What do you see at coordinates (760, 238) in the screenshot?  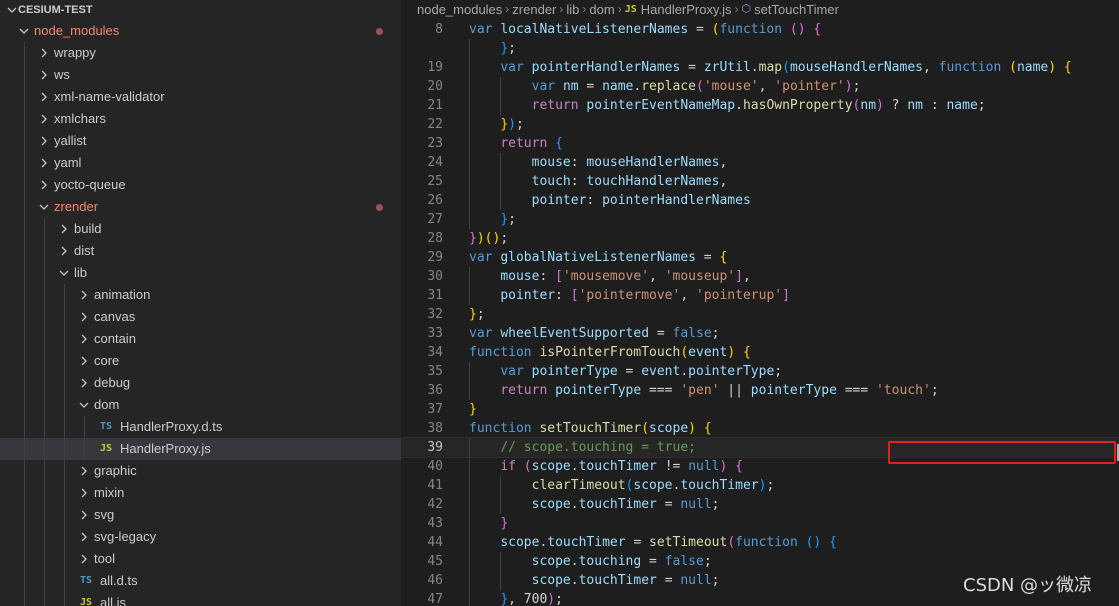 I see `code-line: 28})();` at bounding box center [760, 238].